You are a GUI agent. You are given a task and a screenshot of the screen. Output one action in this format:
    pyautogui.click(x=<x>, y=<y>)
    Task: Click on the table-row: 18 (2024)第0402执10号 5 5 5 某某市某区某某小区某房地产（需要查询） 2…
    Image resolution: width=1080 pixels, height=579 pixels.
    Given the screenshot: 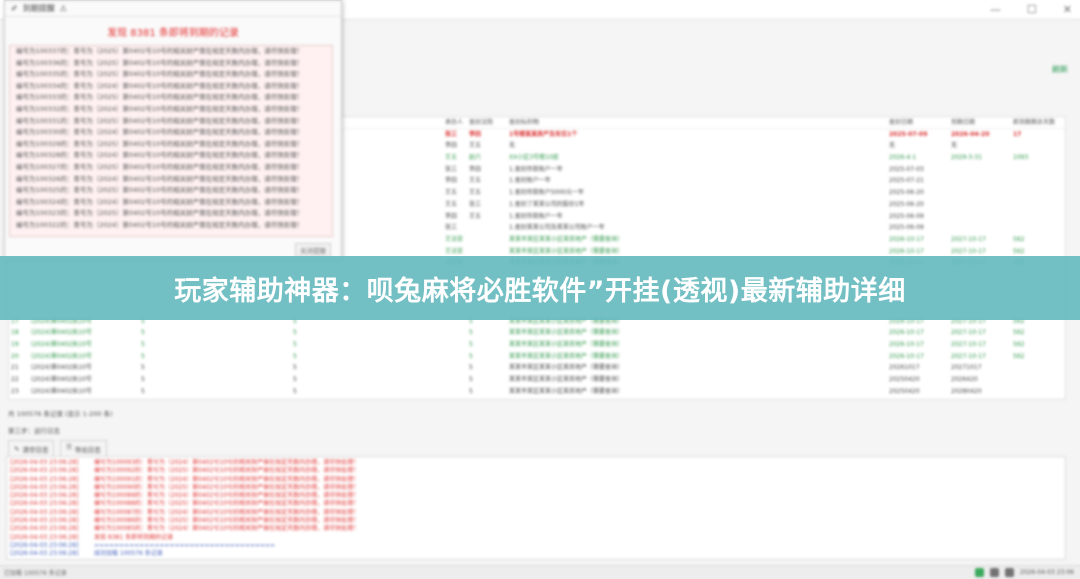 What is the action you would take?
    pyautogui.click(x=537, y=333)
    